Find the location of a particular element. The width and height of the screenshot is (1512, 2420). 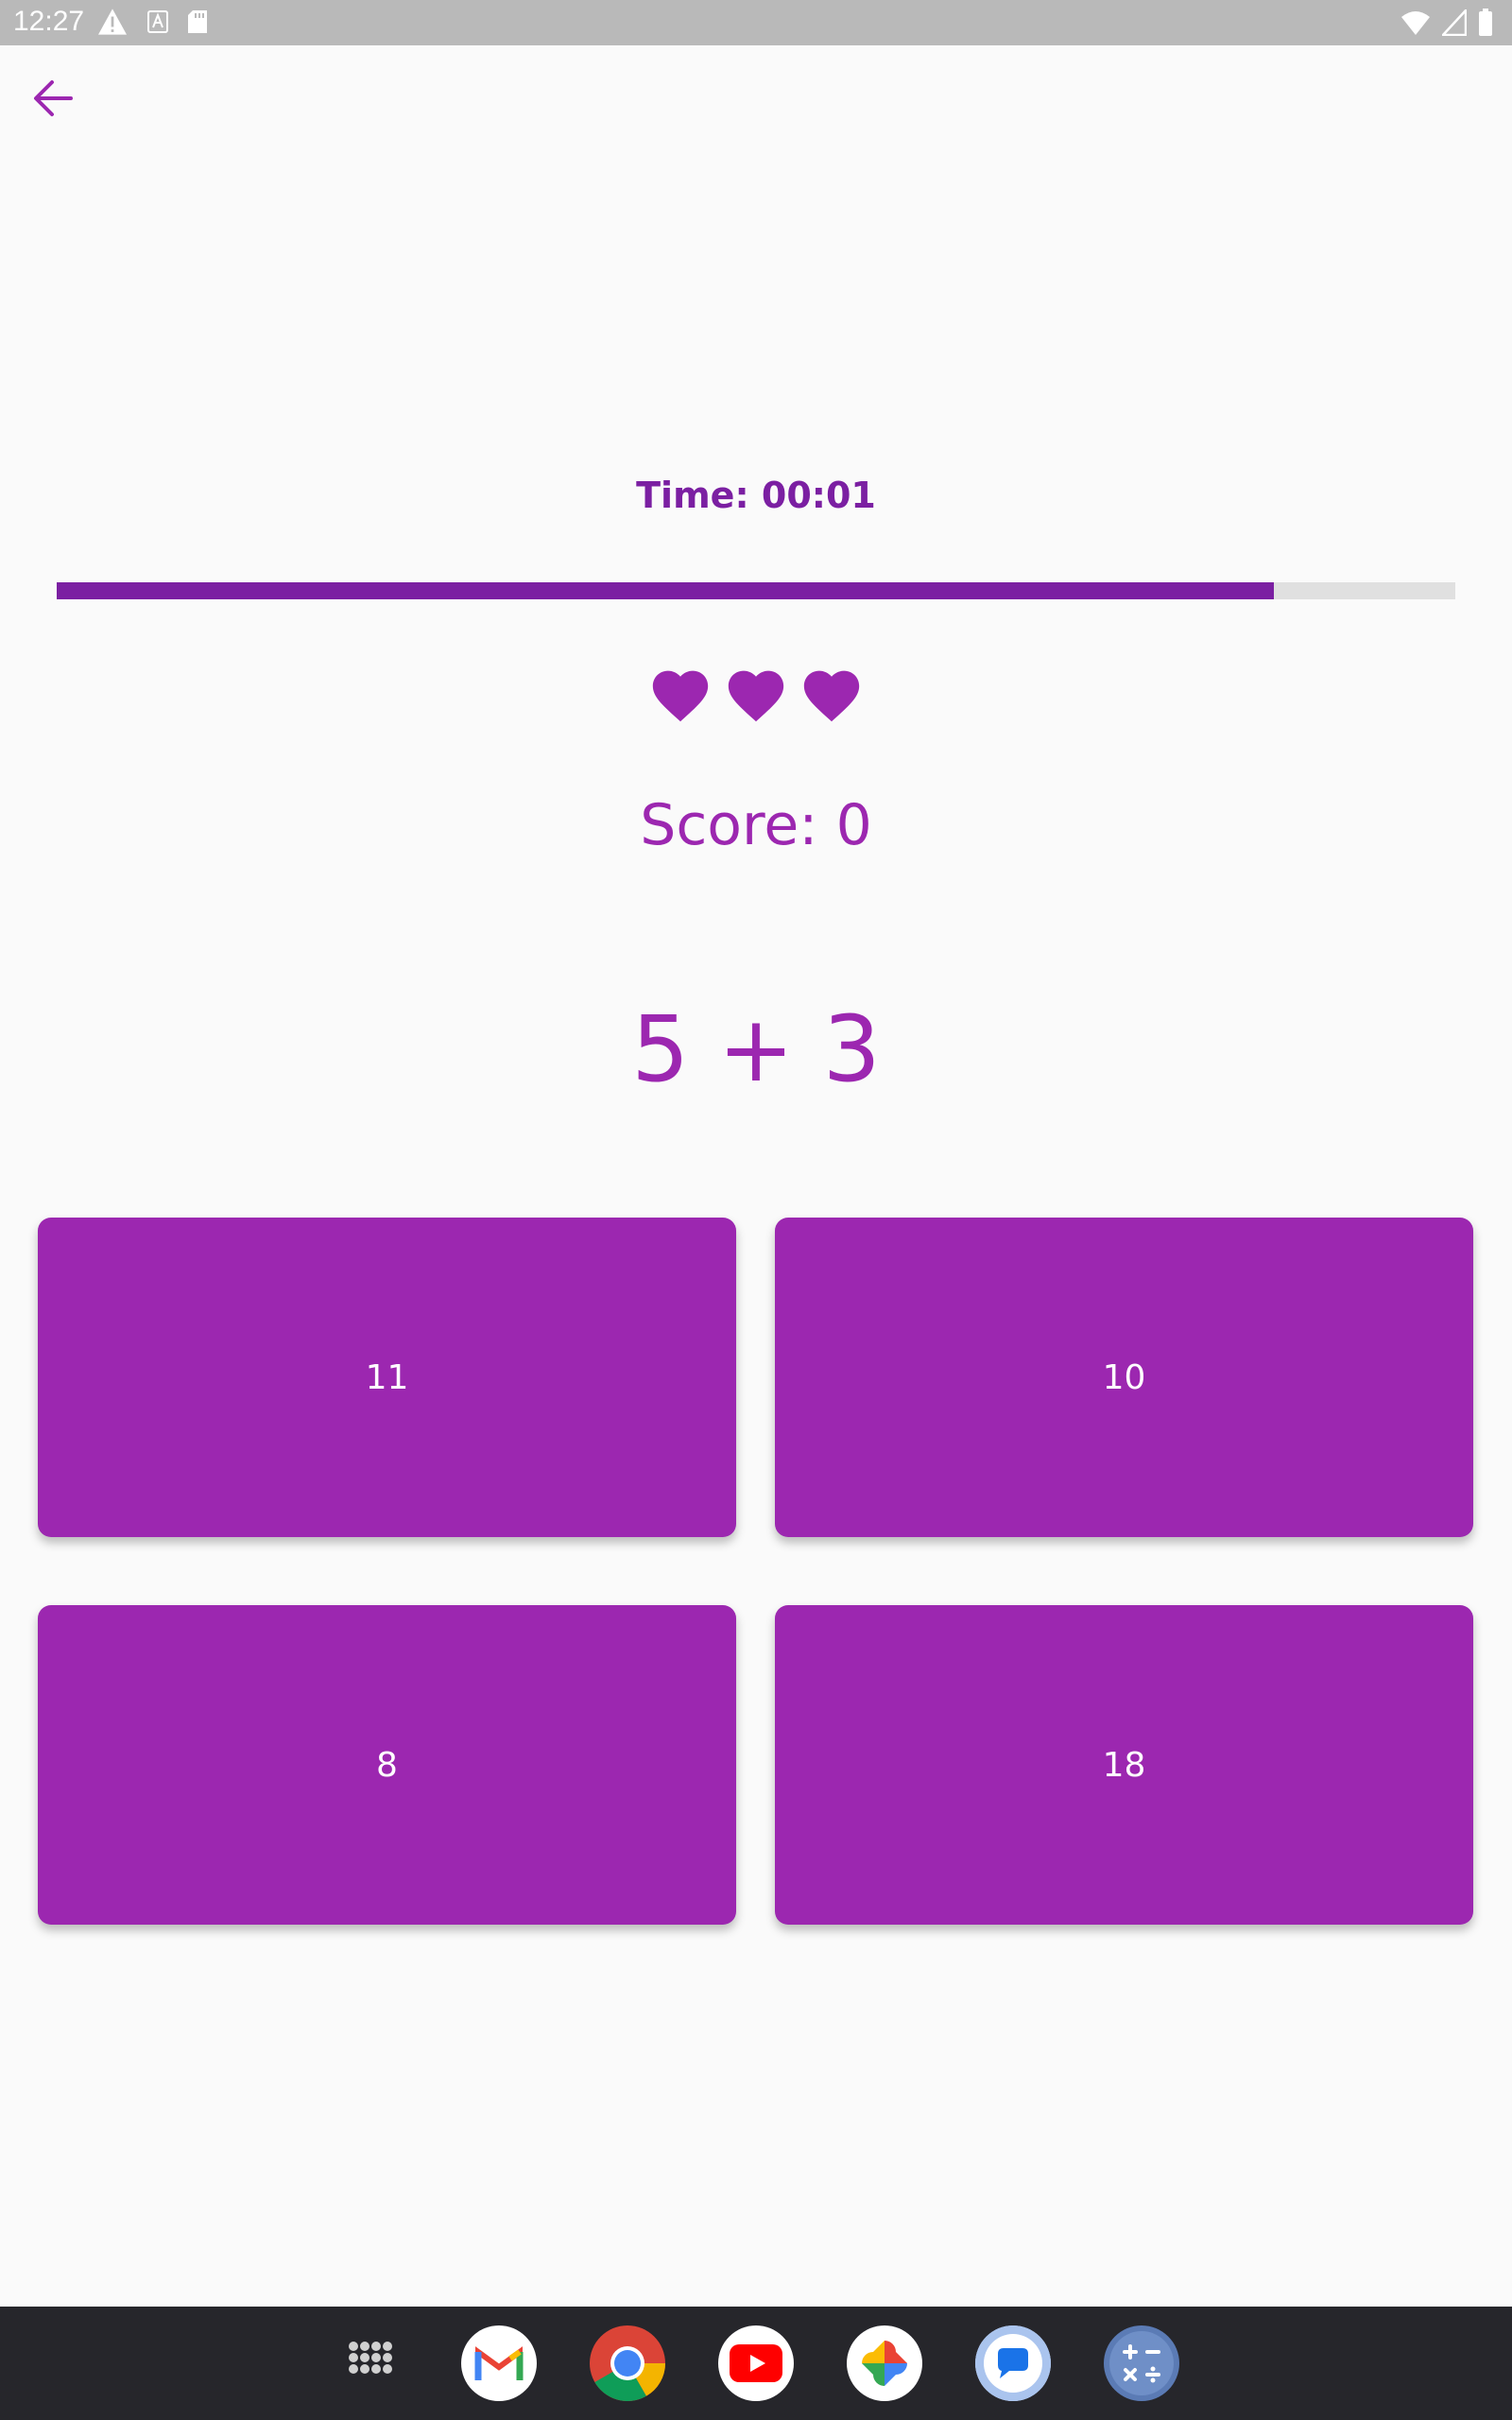

taskbar is located at coordinates (756, 2363).